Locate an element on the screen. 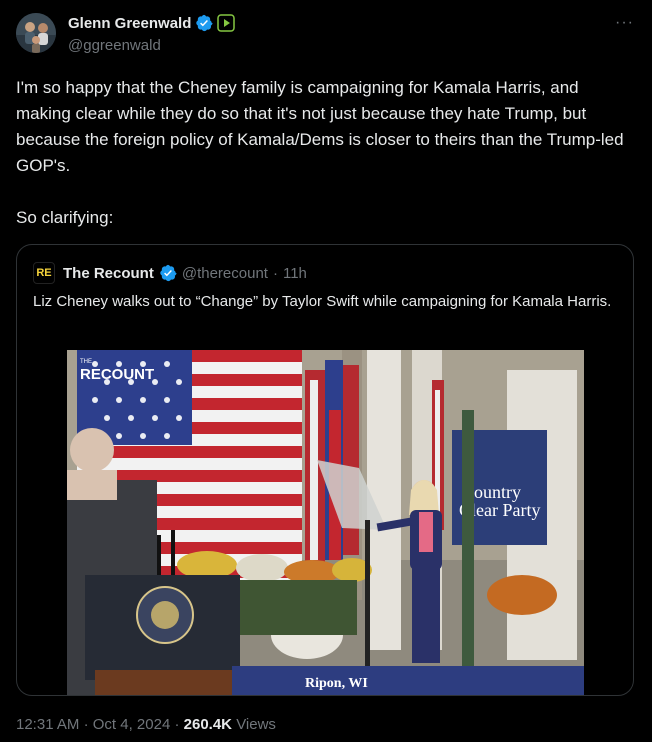 This screenshot has width=652, height=742. tweet-footer: 12:31 AM · Oct 4, 2024 · 260.4K Views is located at coordinates (146, 724).